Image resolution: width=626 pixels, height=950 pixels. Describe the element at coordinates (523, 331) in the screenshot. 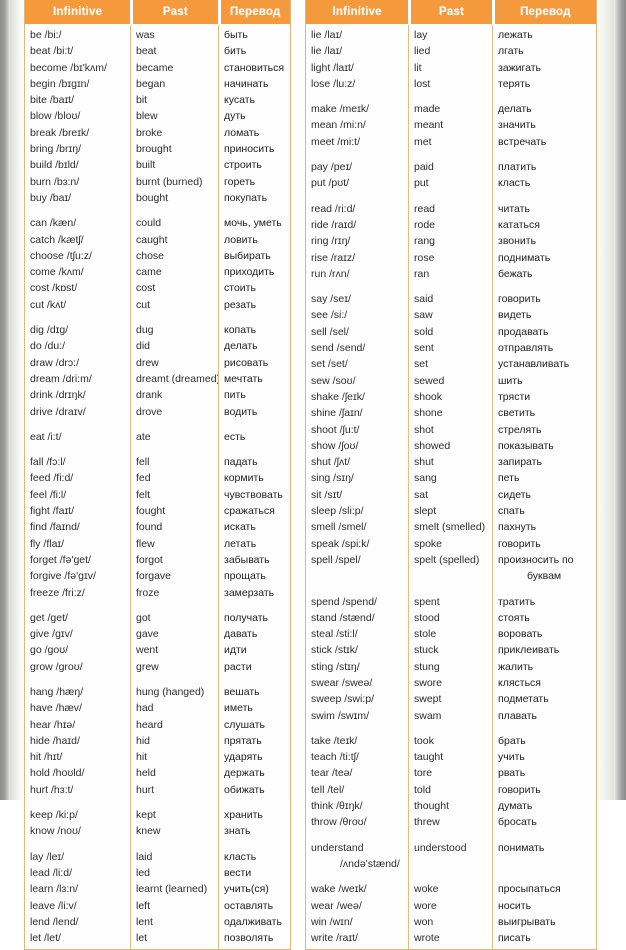

I see `cell-ru: продавать` at that location.